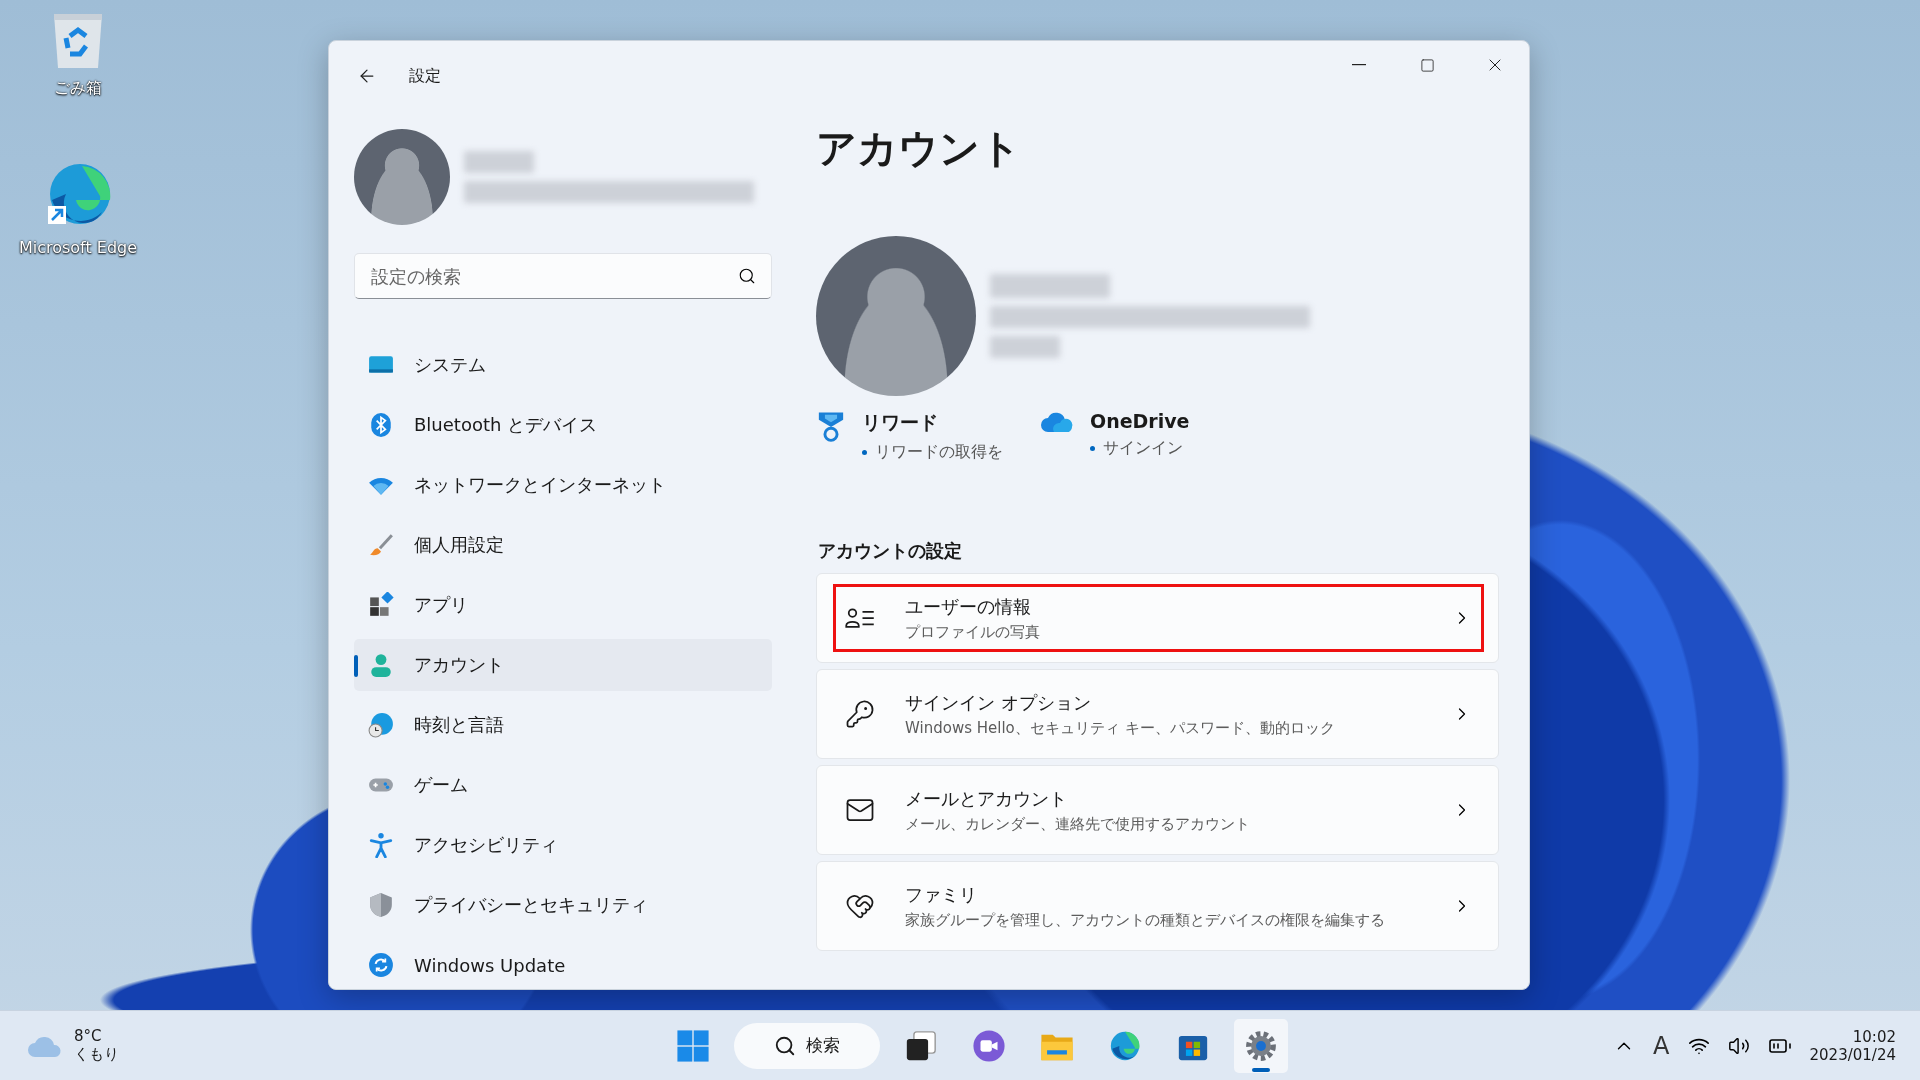  What do you see at coordinates (900, 422) in the screenshot?
I see `service-name: リワード` at bounding box center [900, 422].